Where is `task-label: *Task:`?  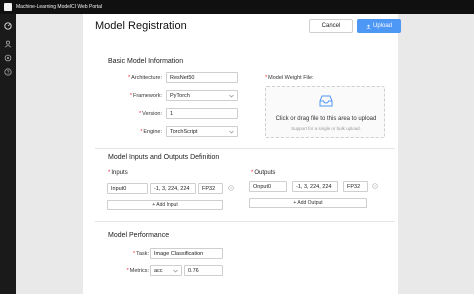
task-label: *Task: is located at coordinates (141, 254).